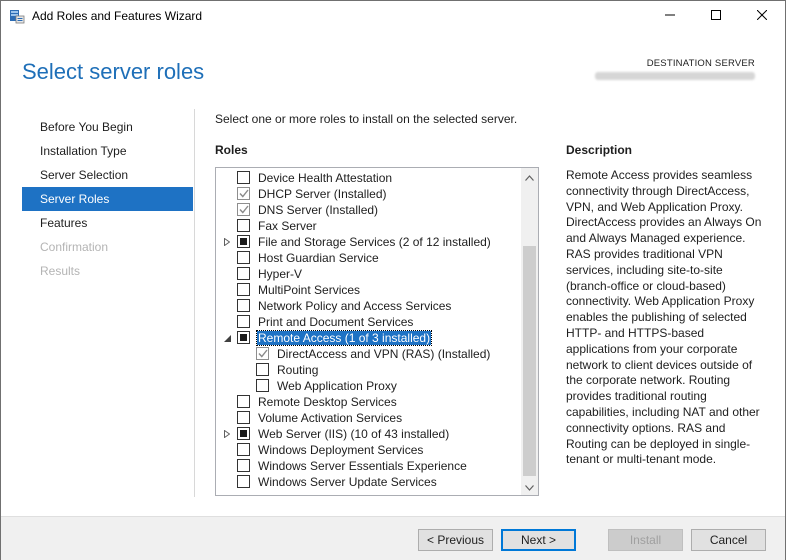 This screenshot has height=560, width=786. What do you see at coordinates (700, 63) in the screenshot?
I see `destination-server-label: DESTINATION SERVER` at bounding box center [700, 63].